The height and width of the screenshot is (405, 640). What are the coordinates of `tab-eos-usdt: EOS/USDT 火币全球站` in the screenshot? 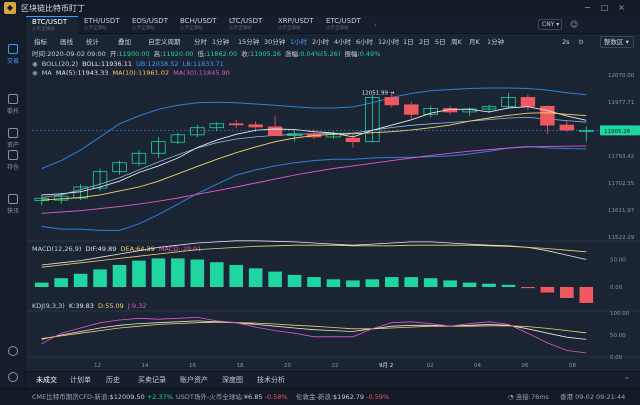 It's located at (151, 25).